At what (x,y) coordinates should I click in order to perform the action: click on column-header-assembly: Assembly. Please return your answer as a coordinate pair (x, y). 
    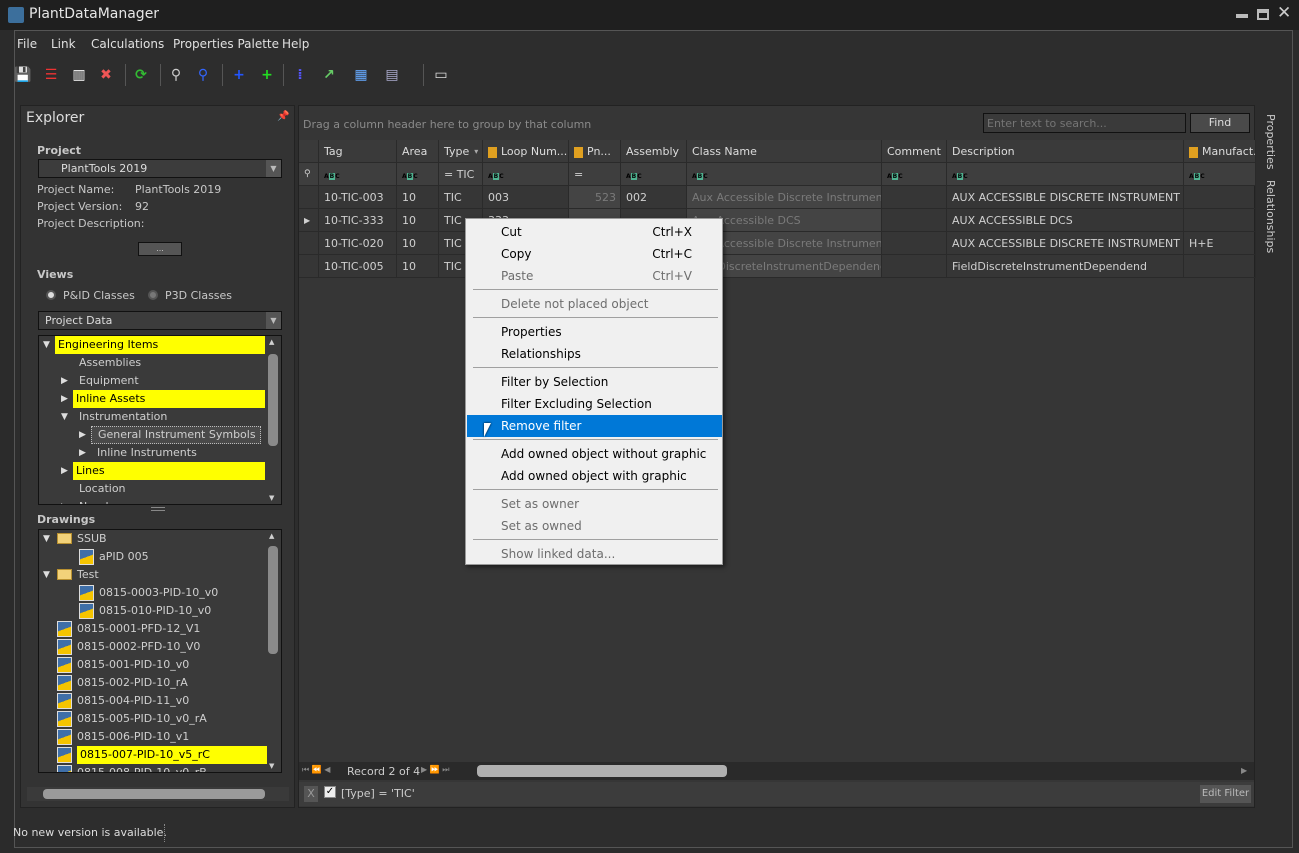
    Looking at the image, I should click on (654, 151).